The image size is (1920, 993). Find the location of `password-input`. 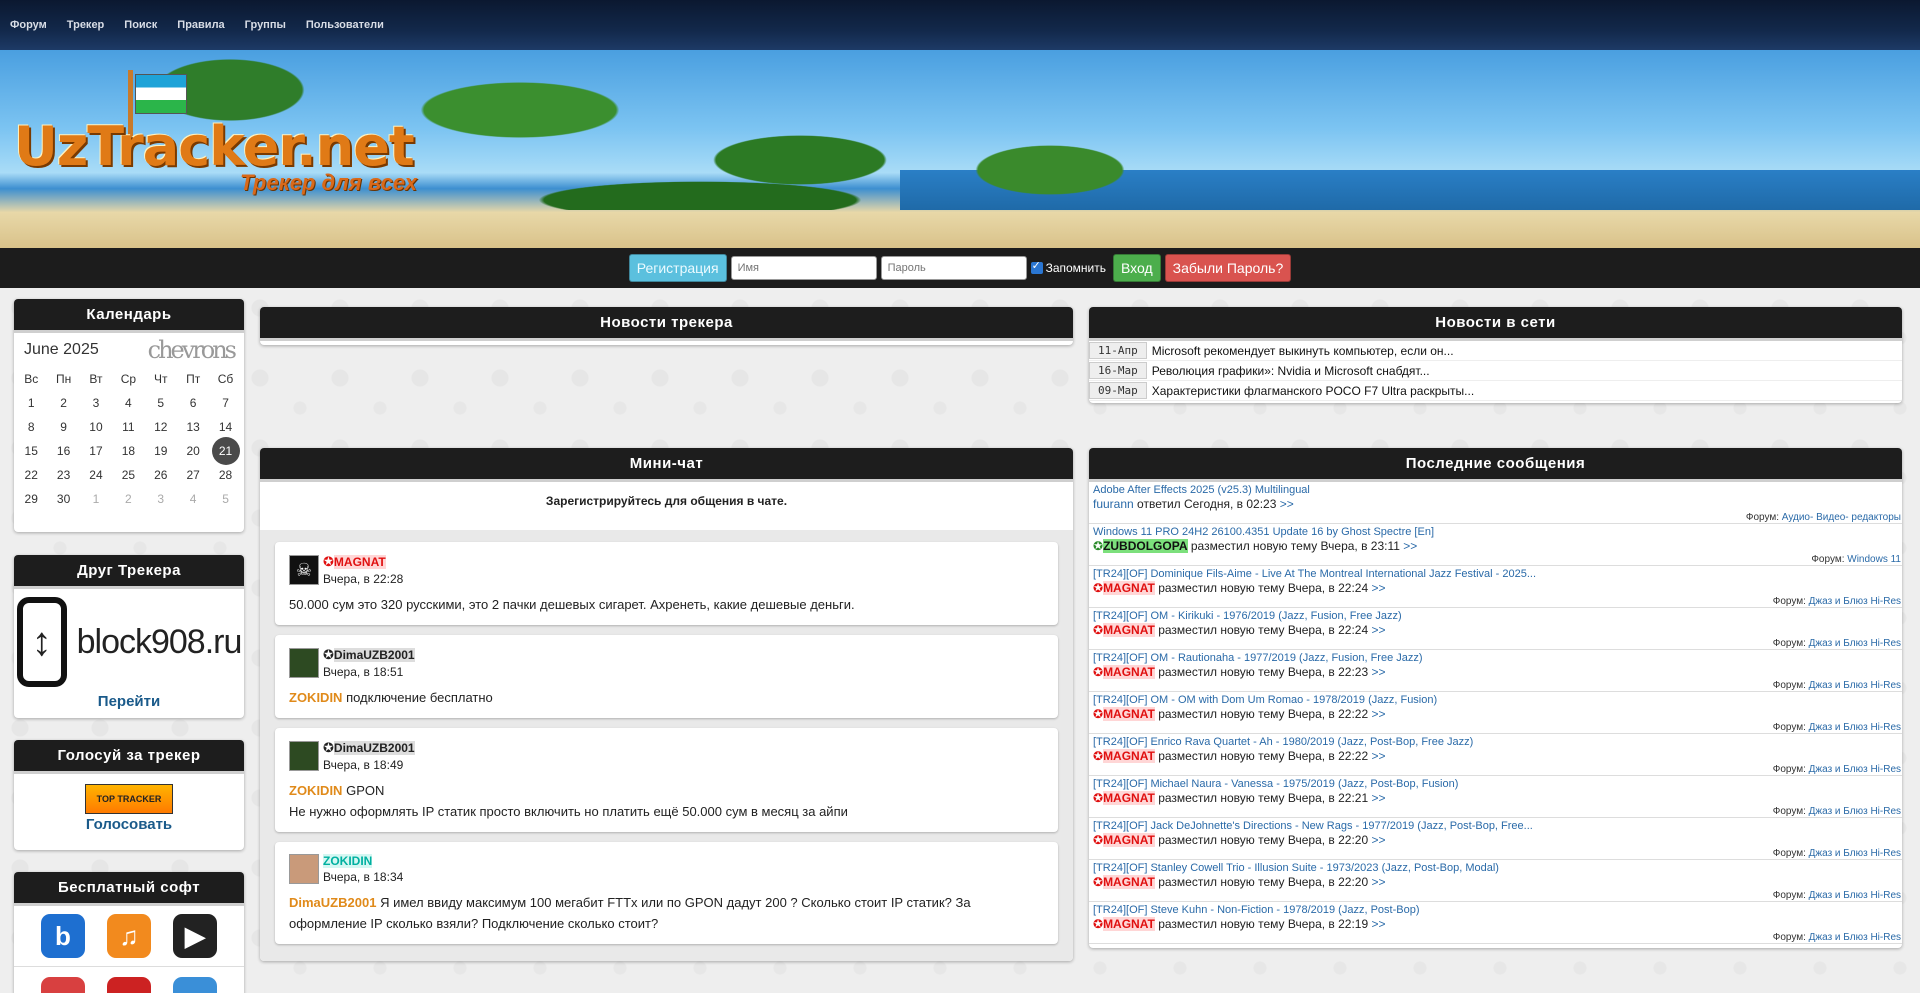

password-input is located at coordinates (953, 268).